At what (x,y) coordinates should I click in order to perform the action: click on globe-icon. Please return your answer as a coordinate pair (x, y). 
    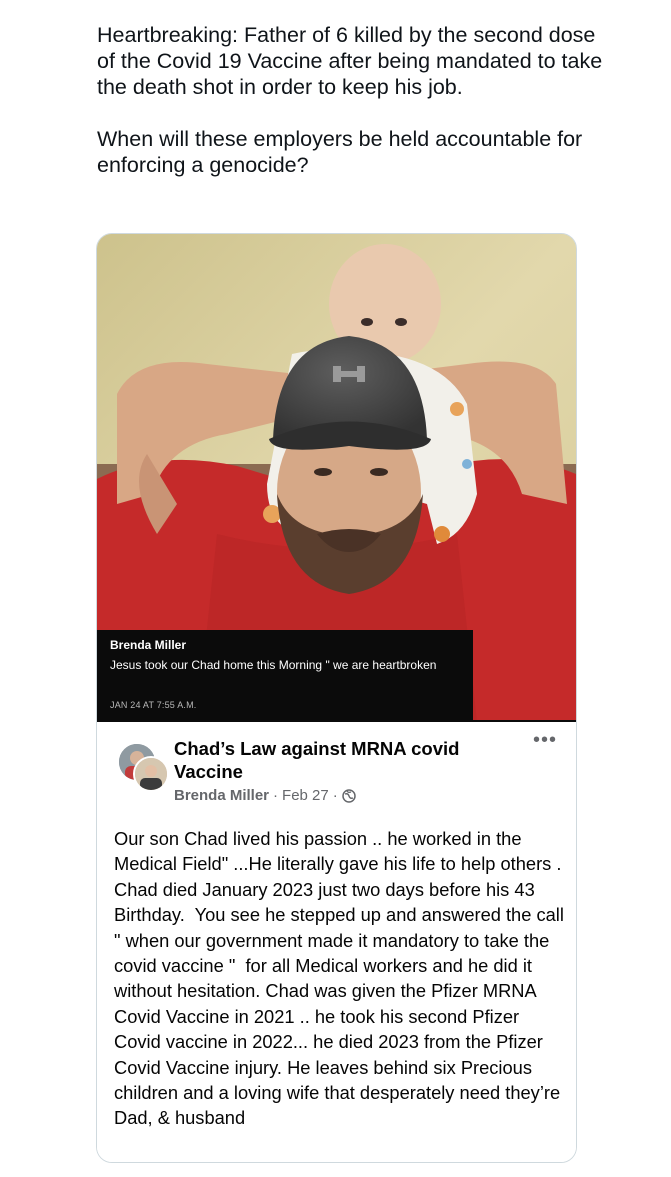
    Looking at the image, I should click on (348, 795).